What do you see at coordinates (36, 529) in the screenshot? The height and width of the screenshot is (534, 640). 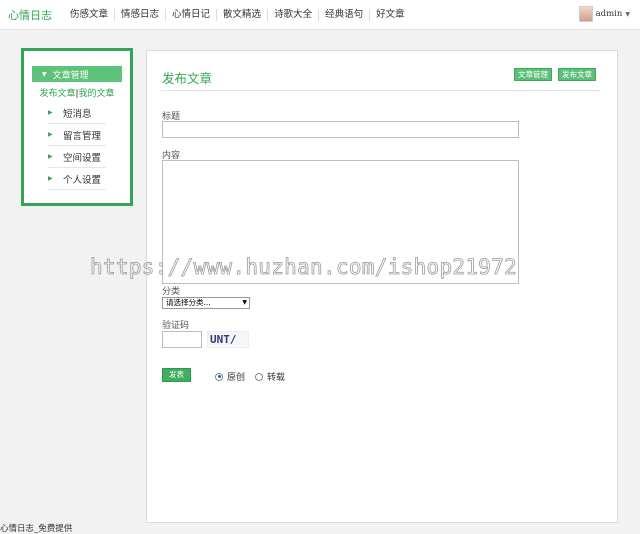 I see `footer-text: 心情日志_免费提供` at bounding box center [36, 529].